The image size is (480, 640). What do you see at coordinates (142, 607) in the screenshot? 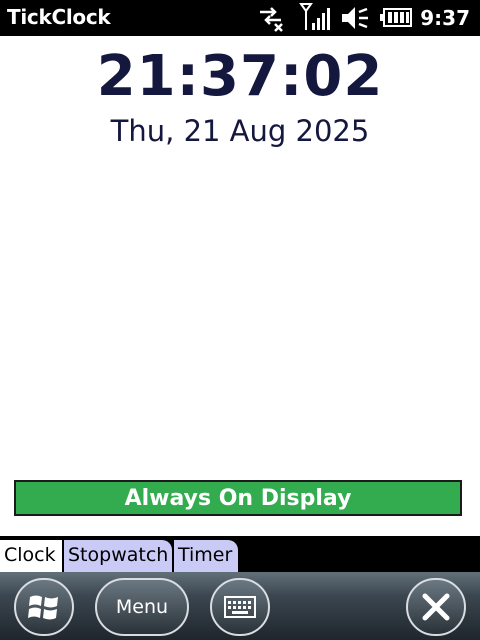
I see `menu-button: Menu` at bounding box center [142, 607].